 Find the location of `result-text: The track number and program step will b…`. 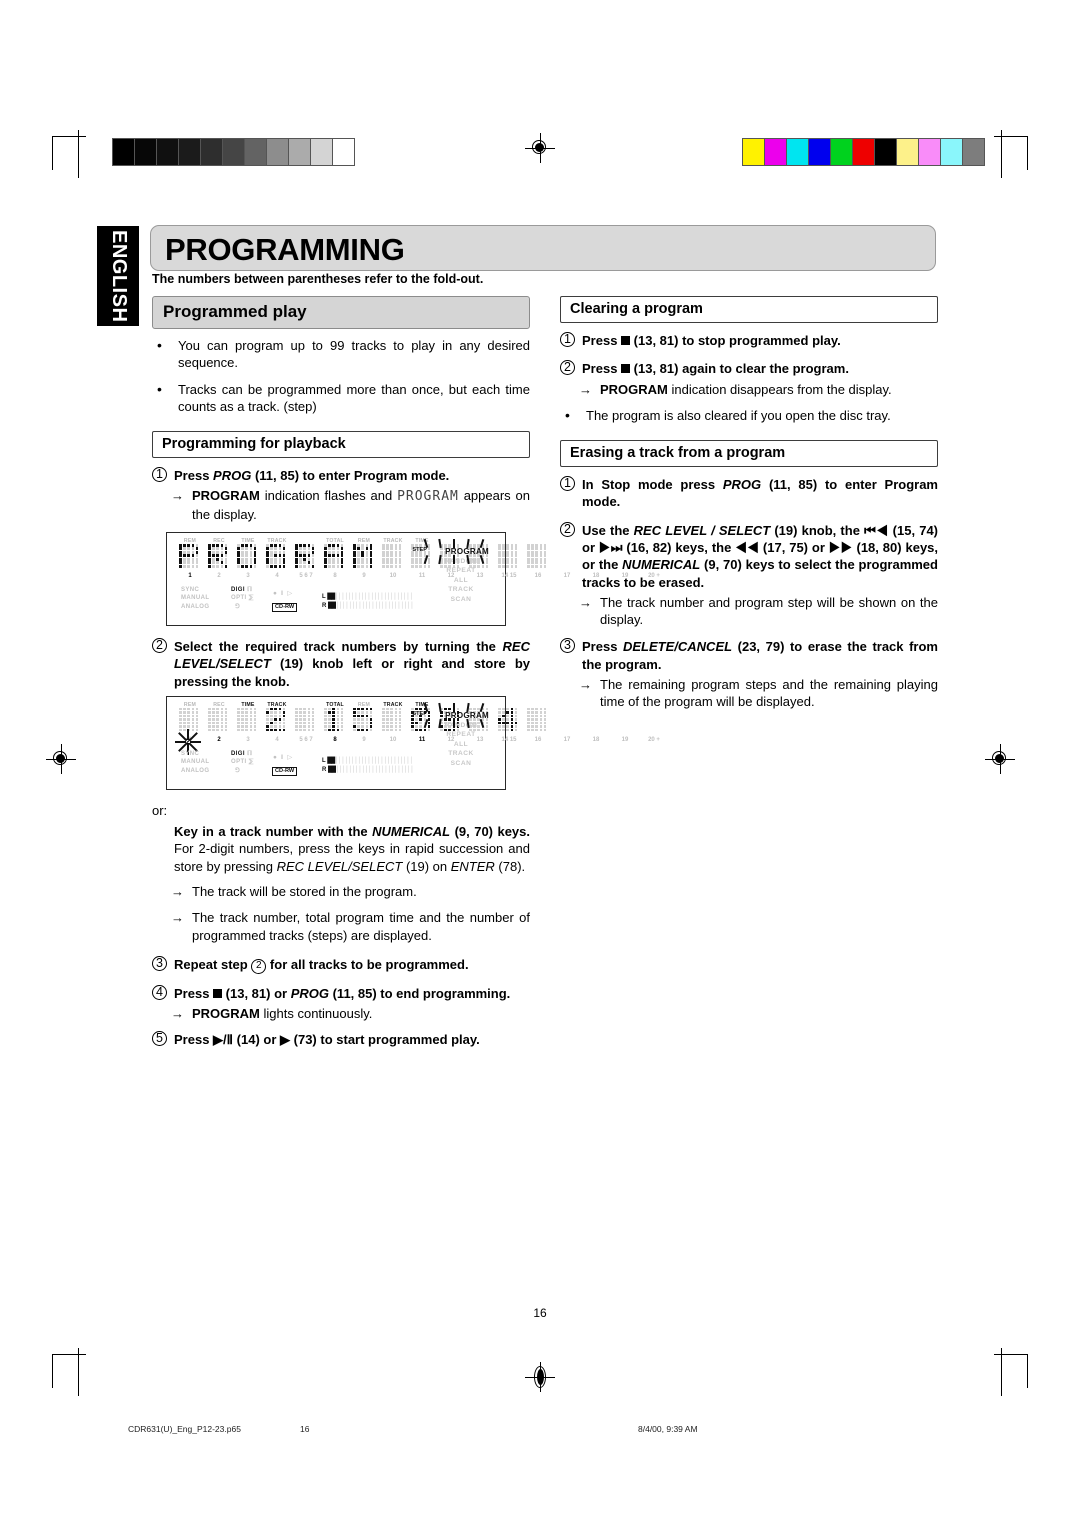

result-text: The track number and program step will b… is located at coordinates (769, 611).